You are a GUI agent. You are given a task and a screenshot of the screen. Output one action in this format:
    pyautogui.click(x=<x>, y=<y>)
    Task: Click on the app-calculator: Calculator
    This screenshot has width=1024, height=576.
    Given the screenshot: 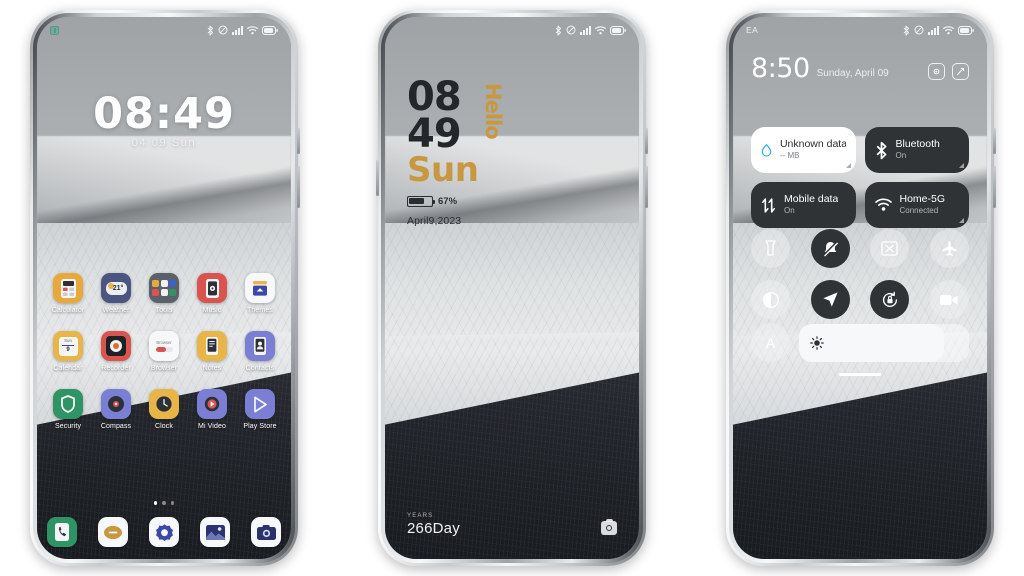 What is the action you would take?
    pyautogui.click(x=68, y=293)
    